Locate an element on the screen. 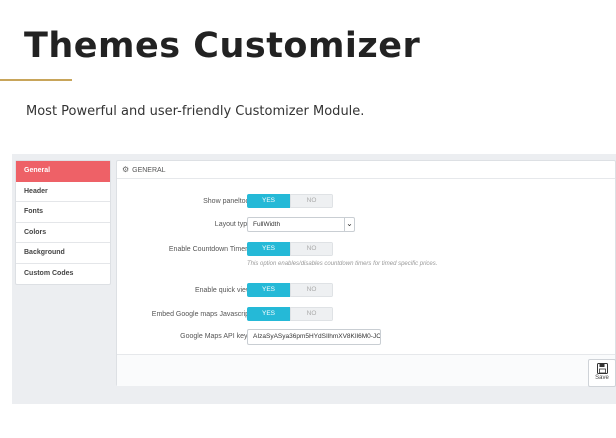 The height and width of the screenshot is (438, 616). save-label: Save is located at coordinates (602, 378).